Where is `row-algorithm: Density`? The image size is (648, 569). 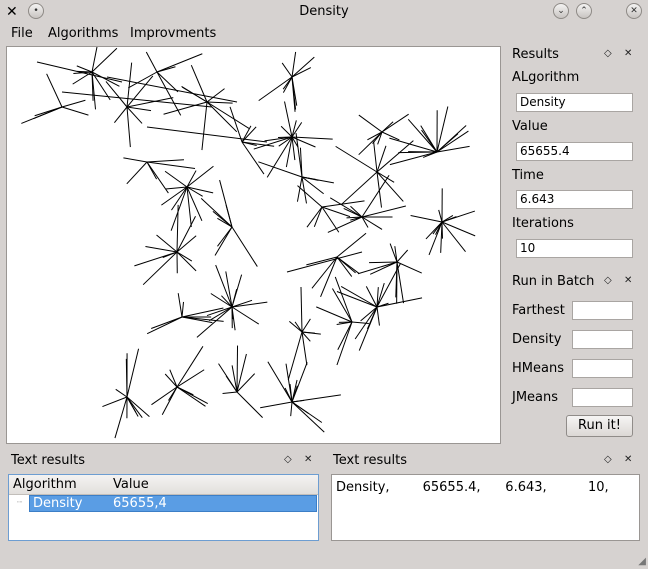
row-algorithm: Density is located at coordinates (58, 503).